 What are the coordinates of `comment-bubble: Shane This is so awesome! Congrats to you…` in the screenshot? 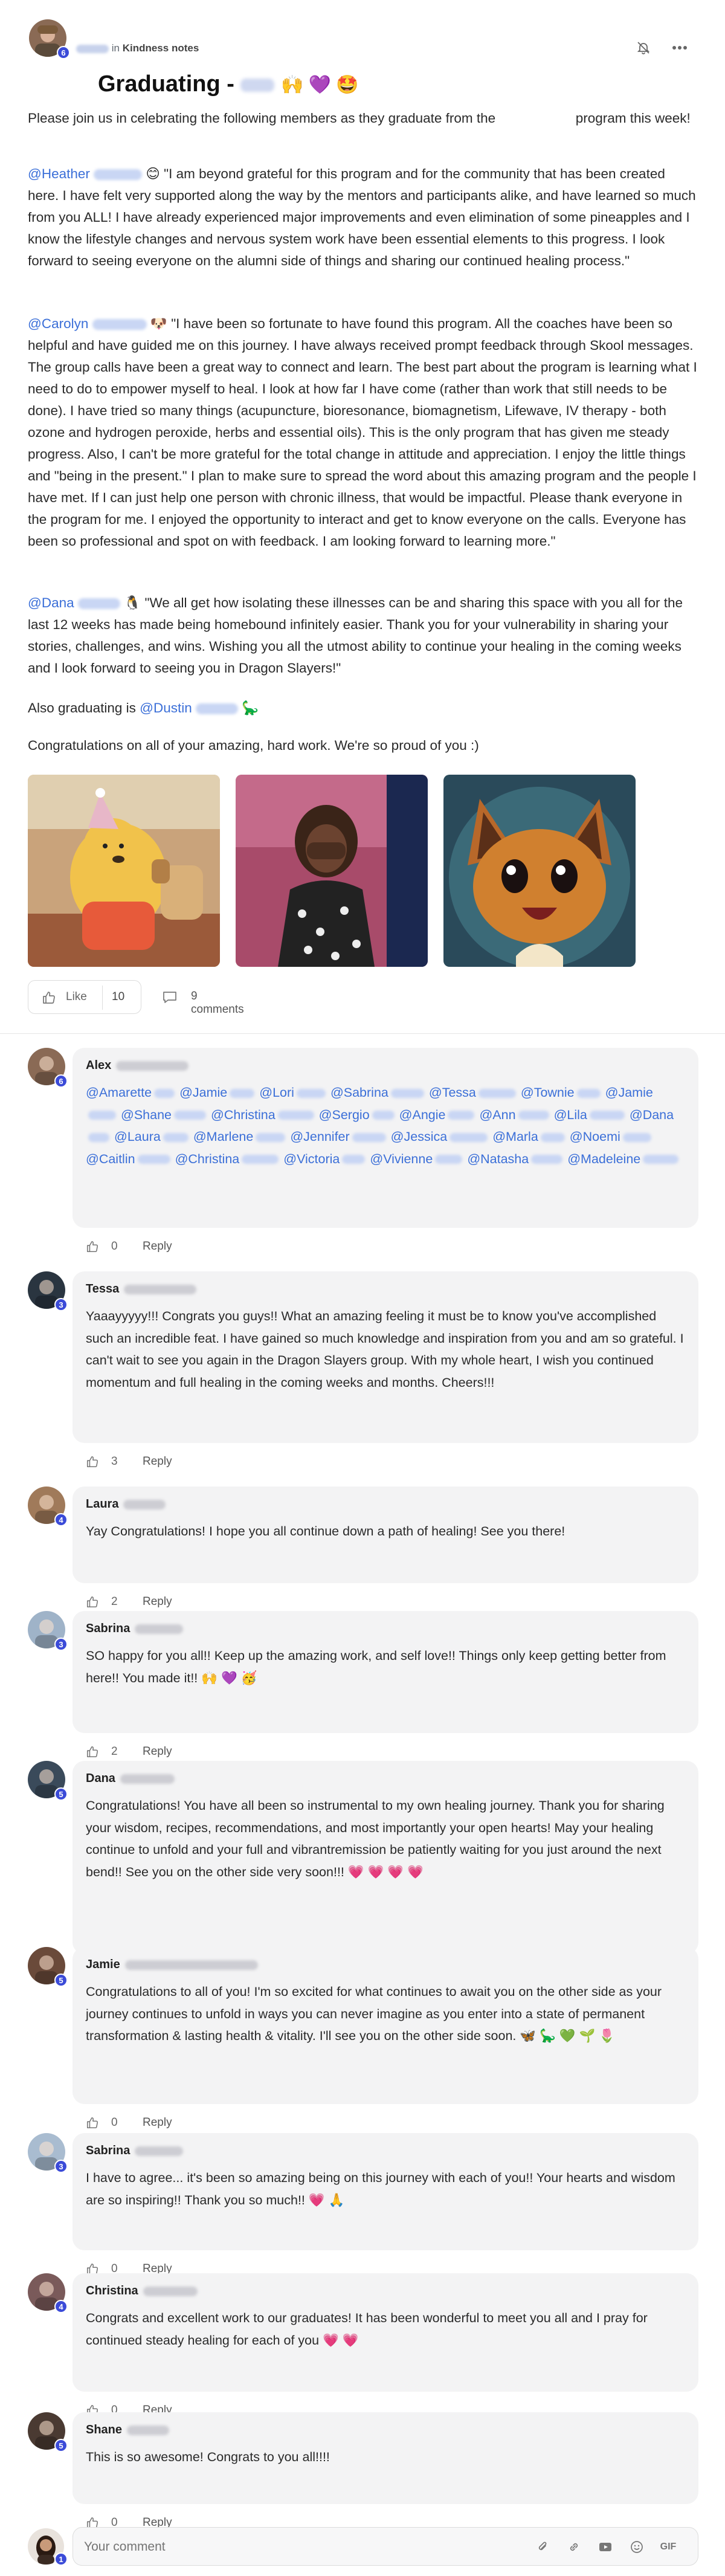 It's located at (385, 2458).